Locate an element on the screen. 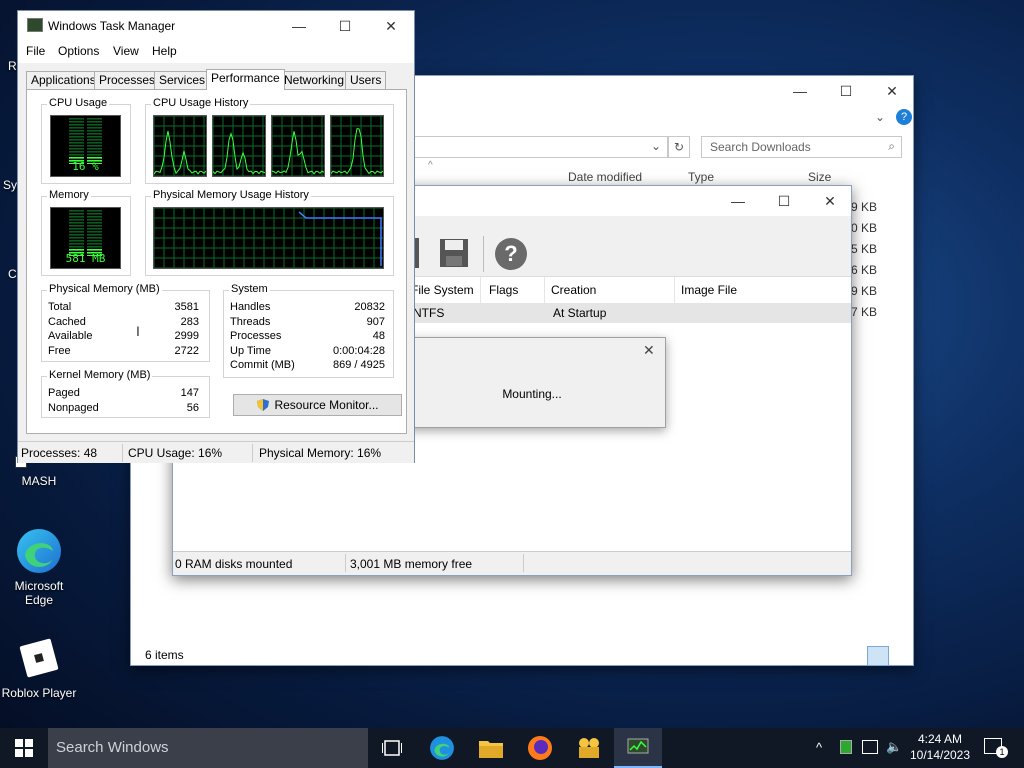 This screenshot has width=1024, height=768. window-title: Windows Task Manager is located at coordinates (112, 26).